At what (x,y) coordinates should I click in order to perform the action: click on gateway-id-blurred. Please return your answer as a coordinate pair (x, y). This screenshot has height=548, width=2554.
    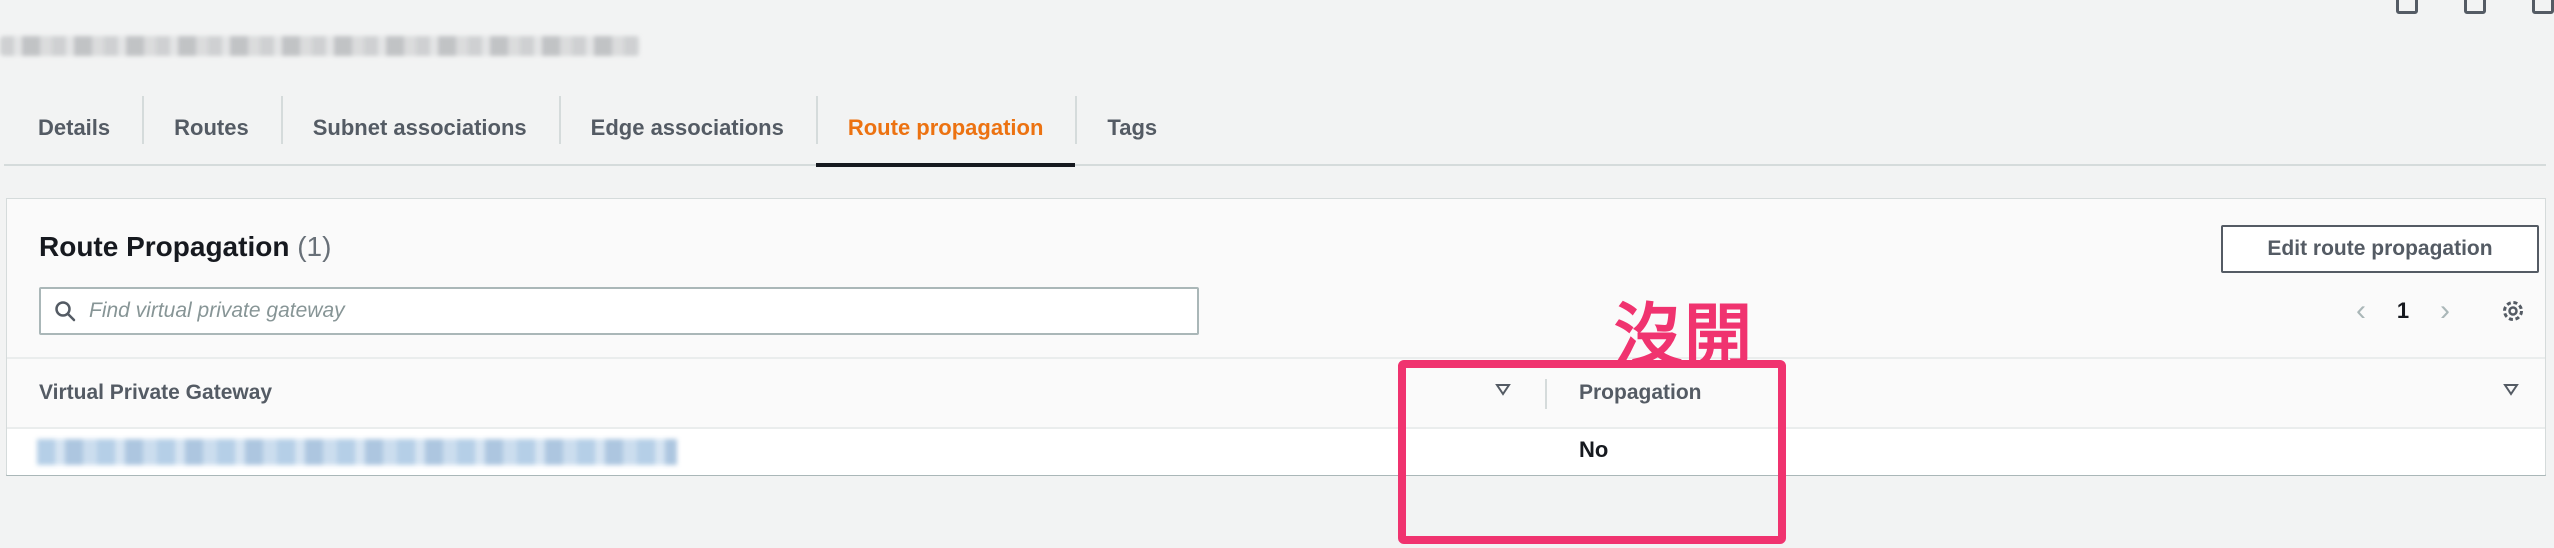
    Looking at the image, I should click on (357, 452).